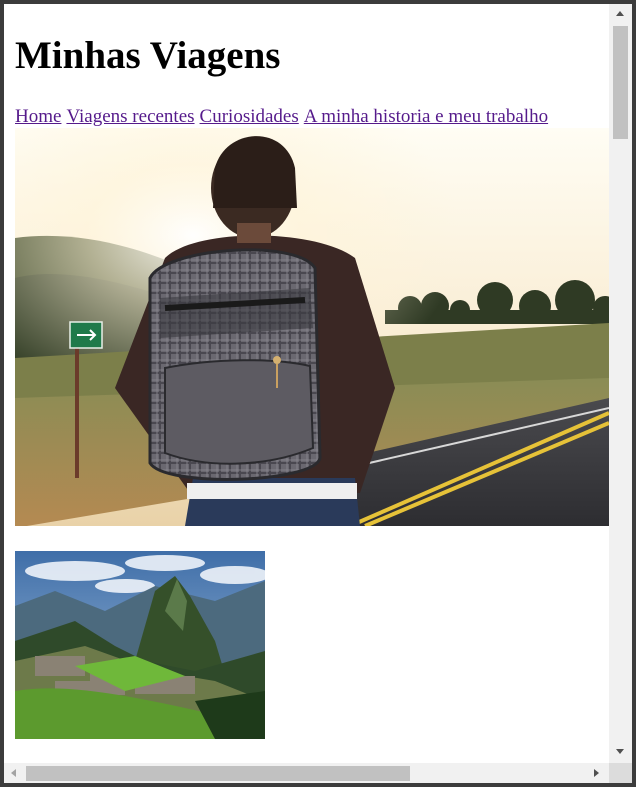  I want to click on page-title: Minhas Viagens, so click(148, 55).